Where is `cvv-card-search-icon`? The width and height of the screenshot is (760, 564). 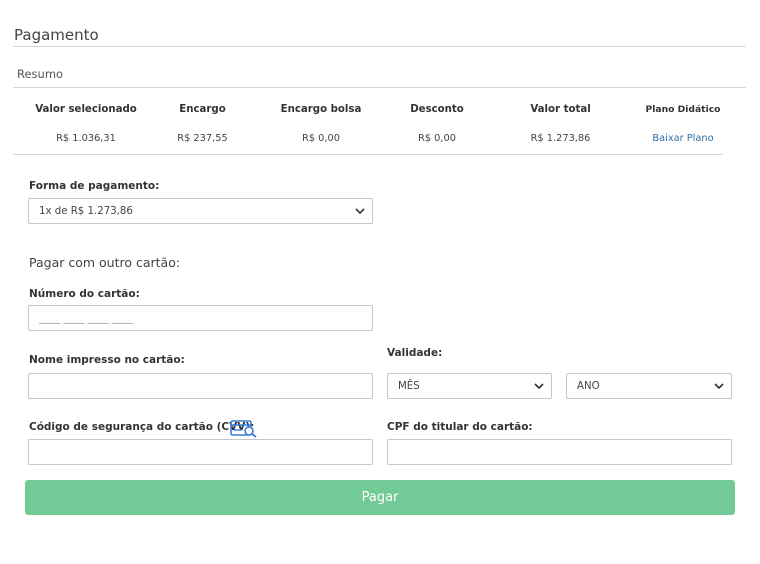 cvv-card-search-icon is located at coordinates (244, 429).